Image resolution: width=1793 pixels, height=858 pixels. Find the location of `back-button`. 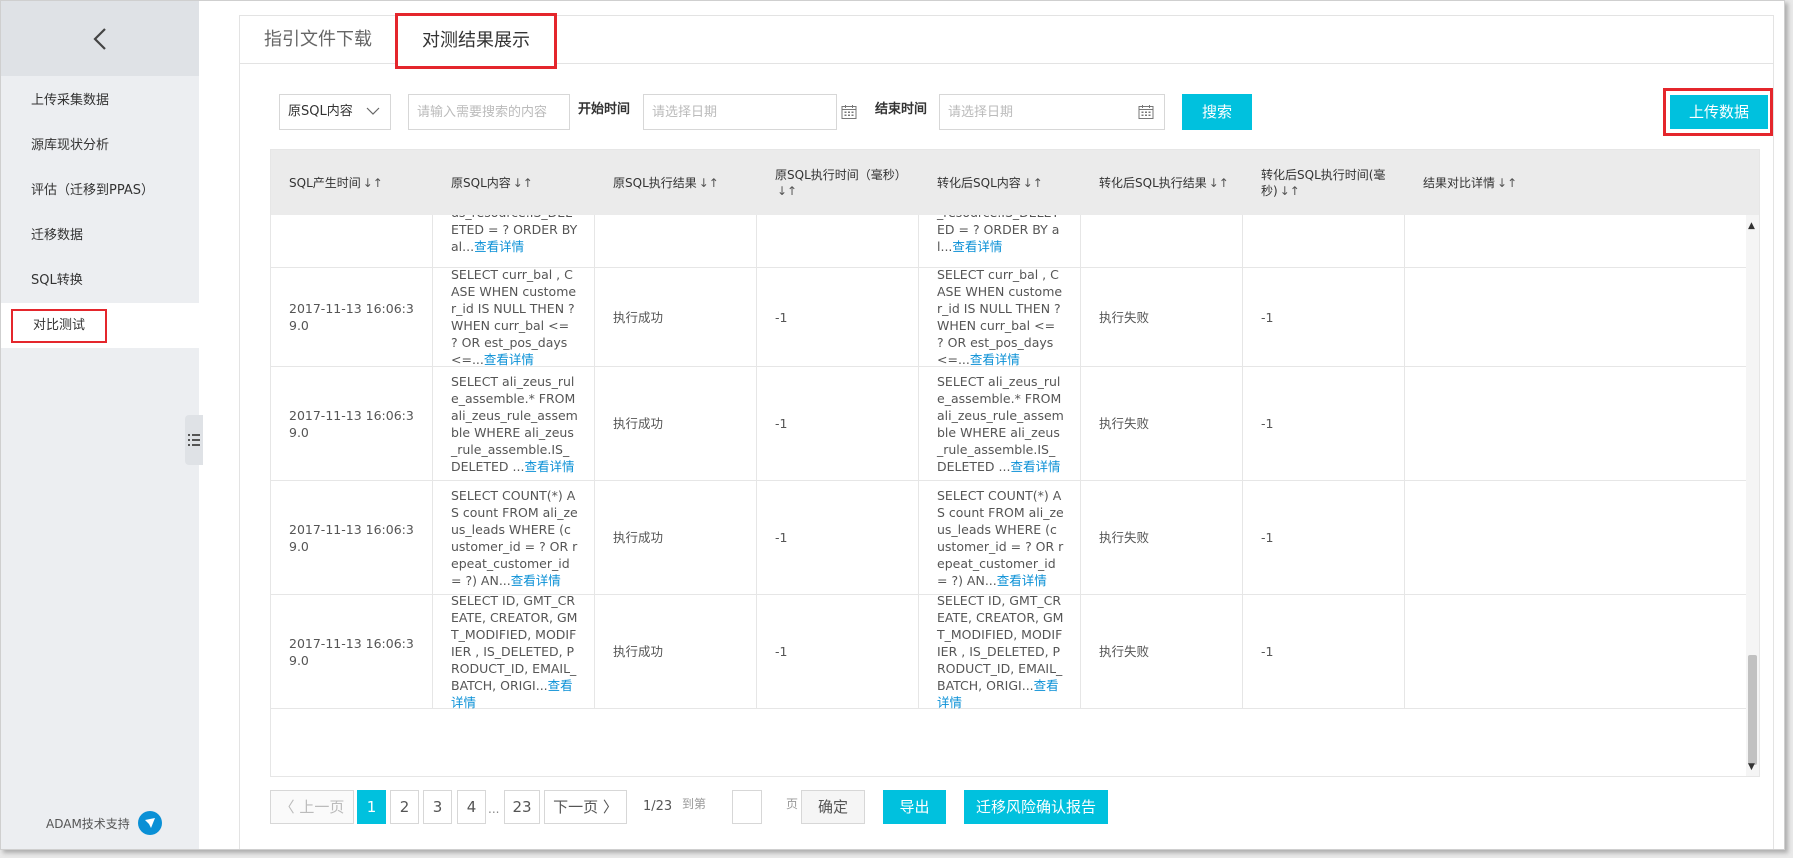

back-button is located at coordinates (100, 38).